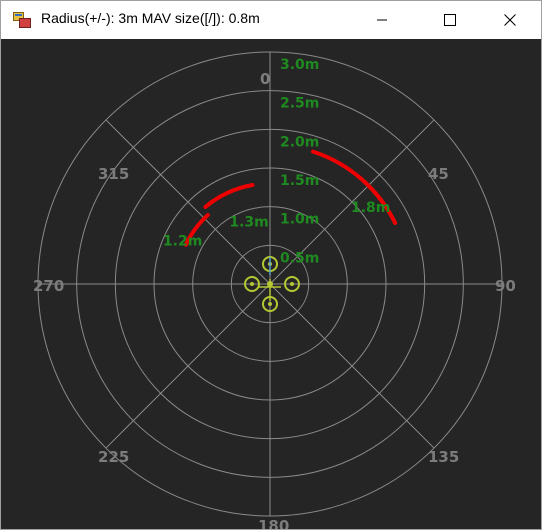 Image resolution: width=542 pixels, height=530 pixels. Describe the element at coordinates (48, 286) in the screenshot. I see `bearing-label-270: 270` at that location.